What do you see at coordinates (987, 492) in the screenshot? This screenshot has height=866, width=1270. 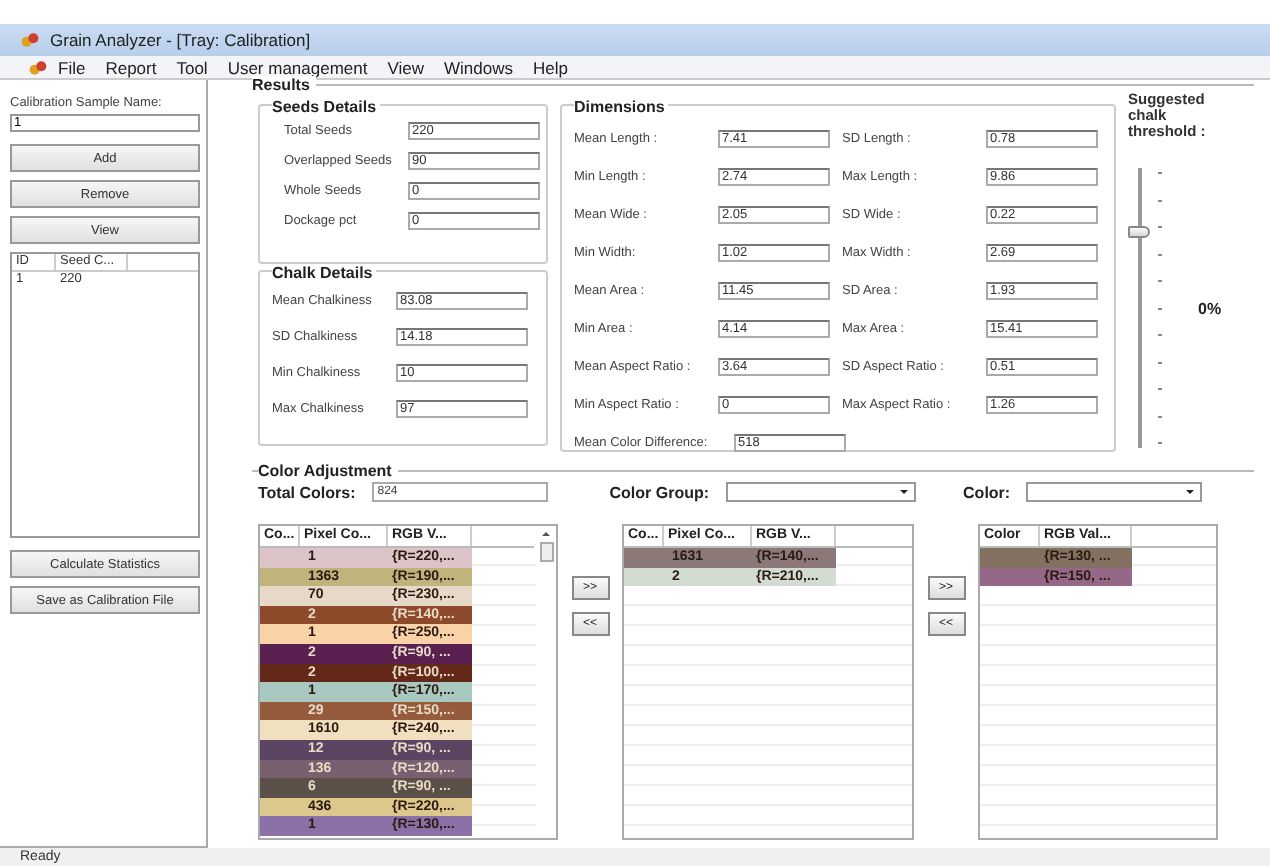 I see `field-label: Color:` at bounding box center [987, 492].